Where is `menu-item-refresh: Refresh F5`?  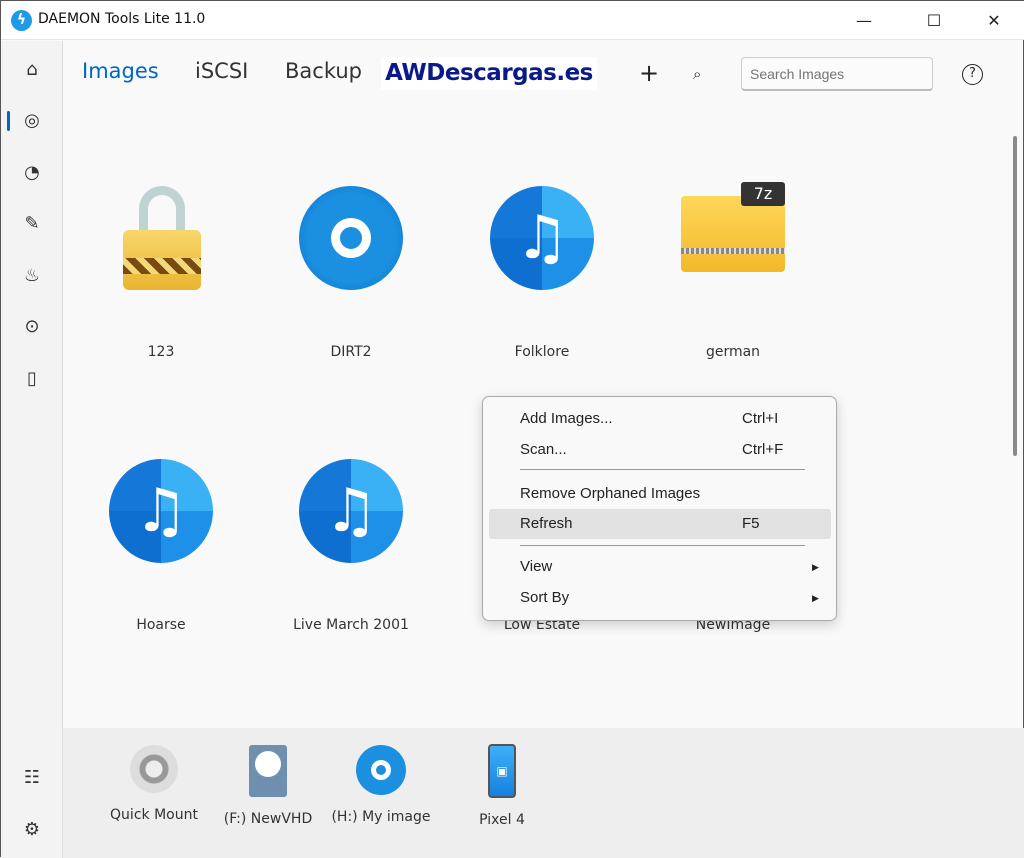 menu-item-refresh: Refresh F5 is located at coordinates (660, 524).